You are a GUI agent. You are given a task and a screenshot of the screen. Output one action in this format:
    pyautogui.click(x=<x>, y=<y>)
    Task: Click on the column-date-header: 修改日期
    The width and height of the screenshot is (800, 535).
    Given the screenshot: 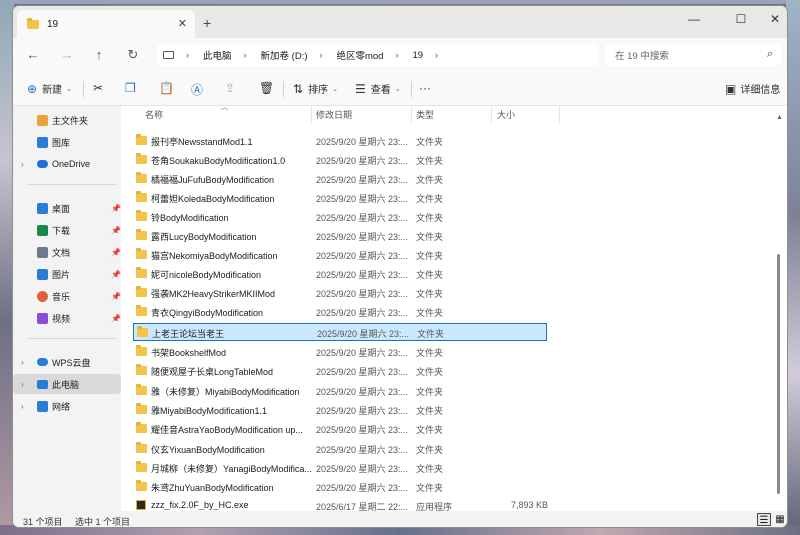 What is the action you would take?
    pyautogui.click(x=334, y=114)
    